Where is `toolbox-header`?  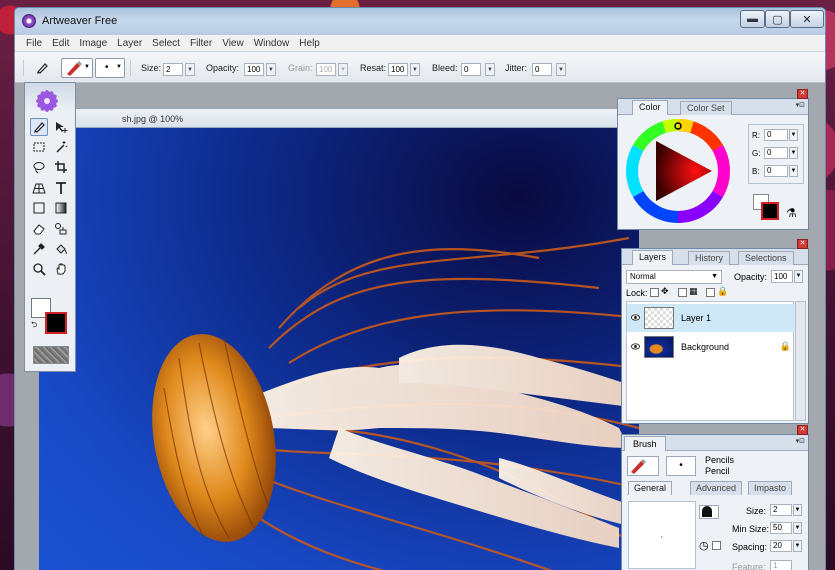
toolbox-header is located at coordinates (50, 98).